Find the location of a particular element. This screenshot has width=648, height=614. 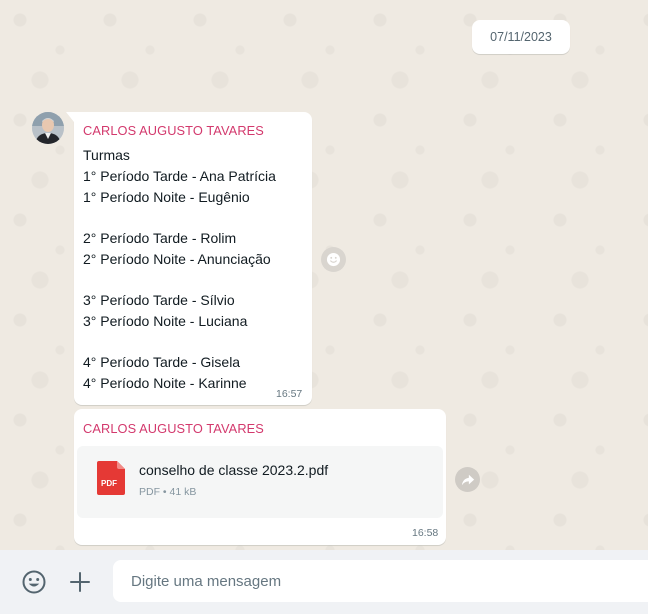

sender-avatar is located at coordinates (48, 128).